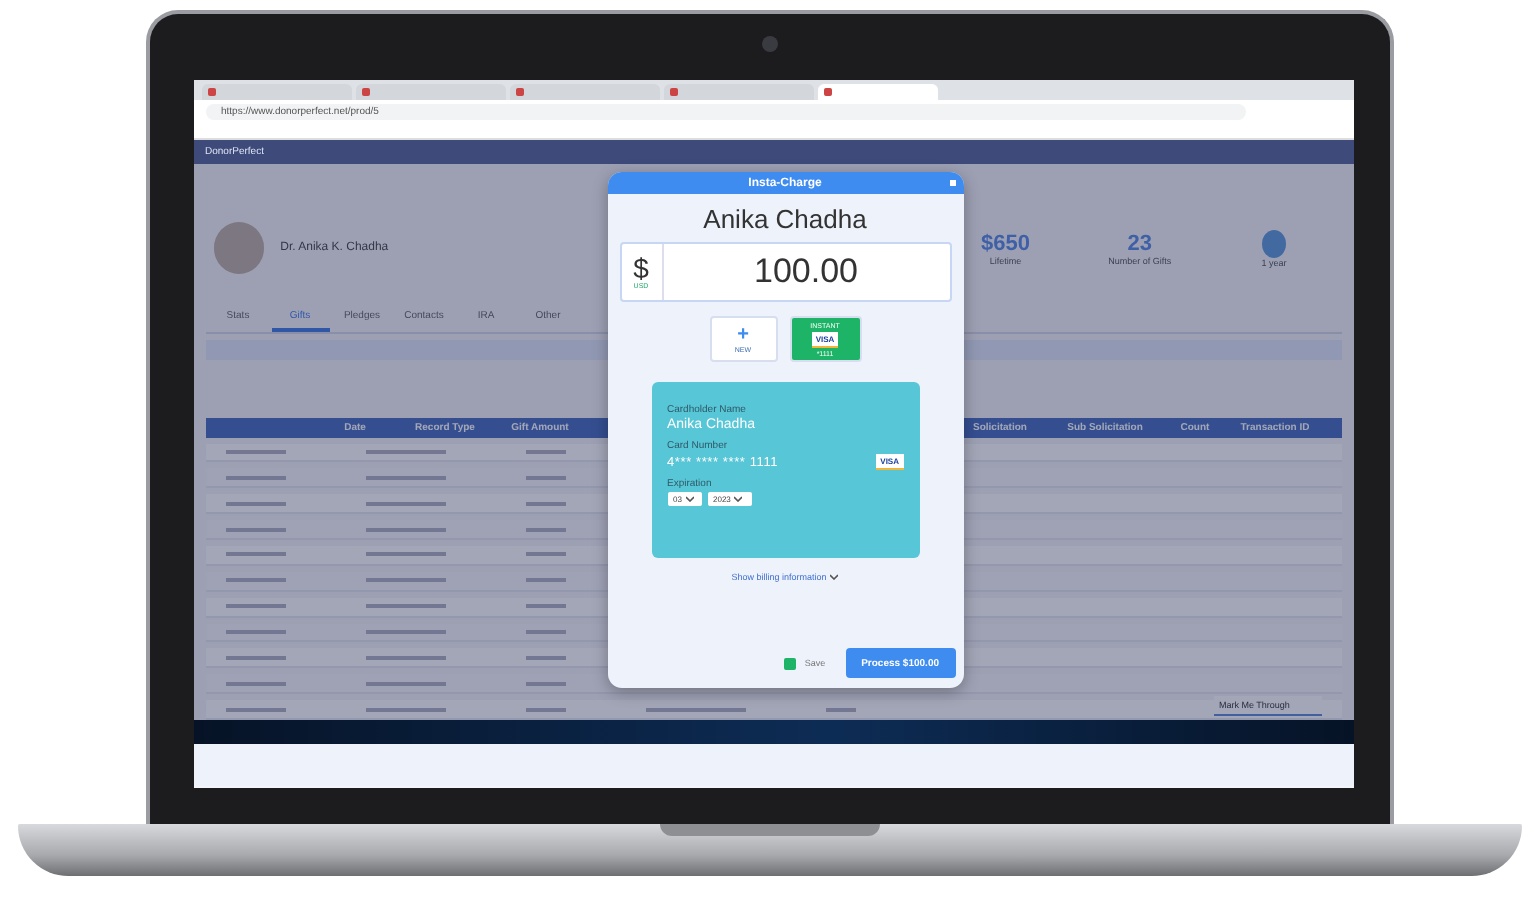 Image resolution: width=1538 pixels, height=904 pixels. Describe the element at coordinates (239, 248) in the screenshot. I see `avatar-placeholder` at that location.